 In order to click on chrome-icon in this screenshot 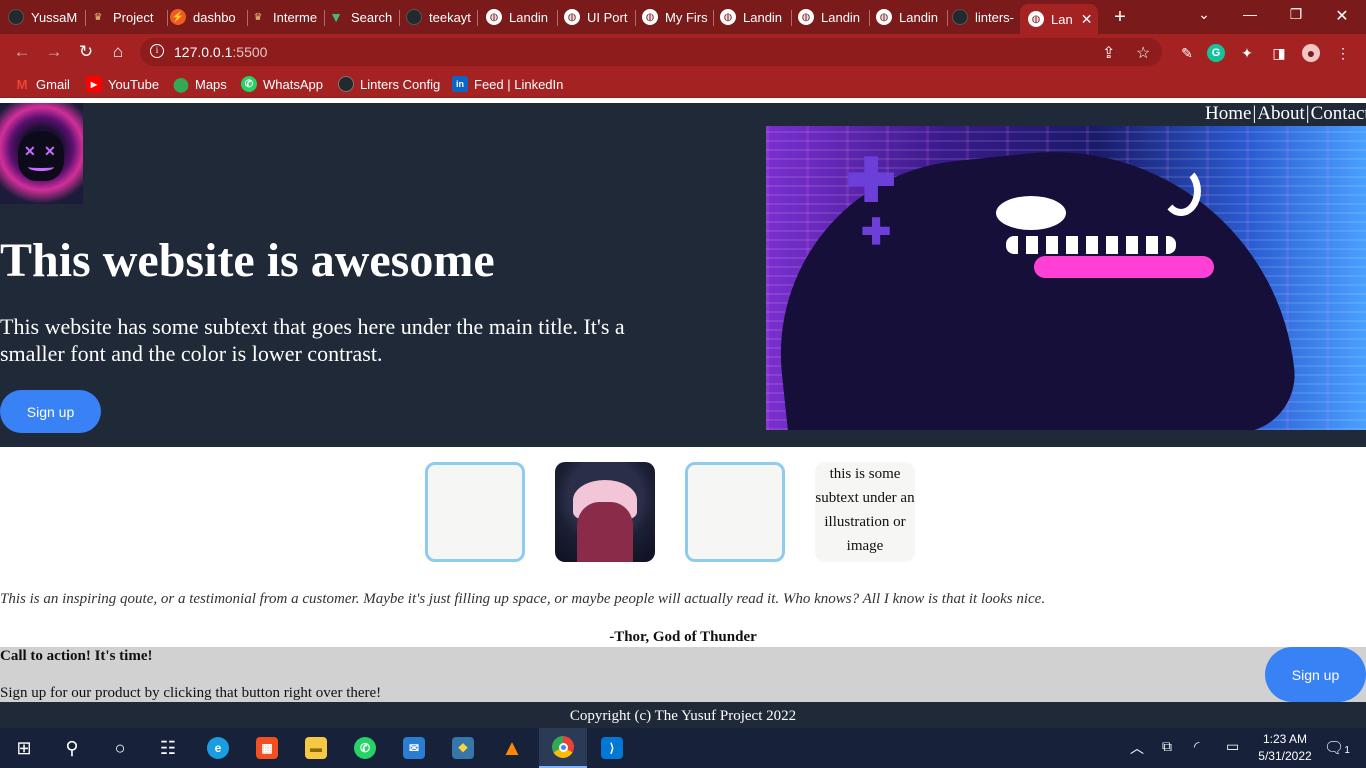, I will do `click(563, 748)`.